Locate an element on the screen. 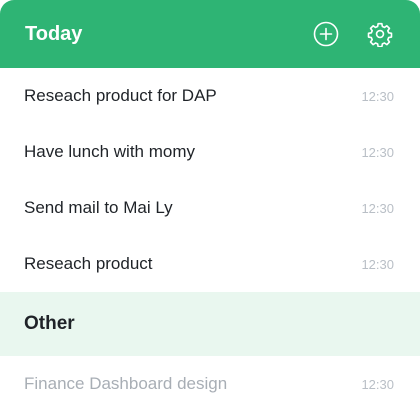 This screenshot has width=420, height=420. header-actions is located at coordinates (353, 34).